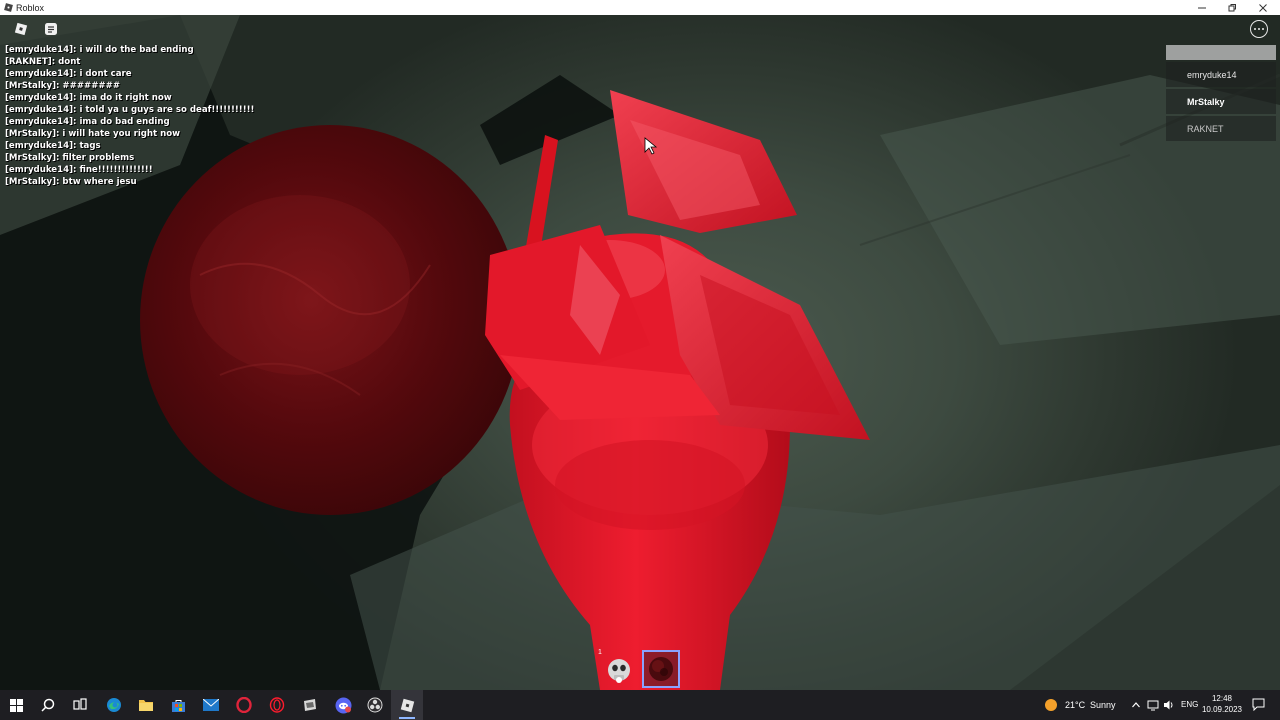  I want to click on weather-condition: Sunny, so click(1103, 705).